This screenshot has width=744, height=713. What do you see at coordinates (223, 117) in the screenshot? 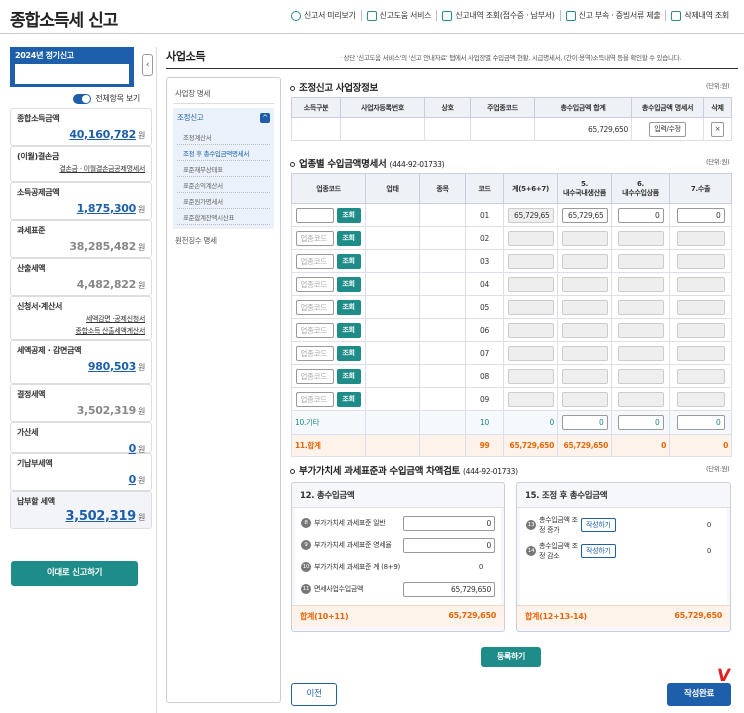
I see `nav-group-header: 조정신고 ^` at bounding box center [223, 117].